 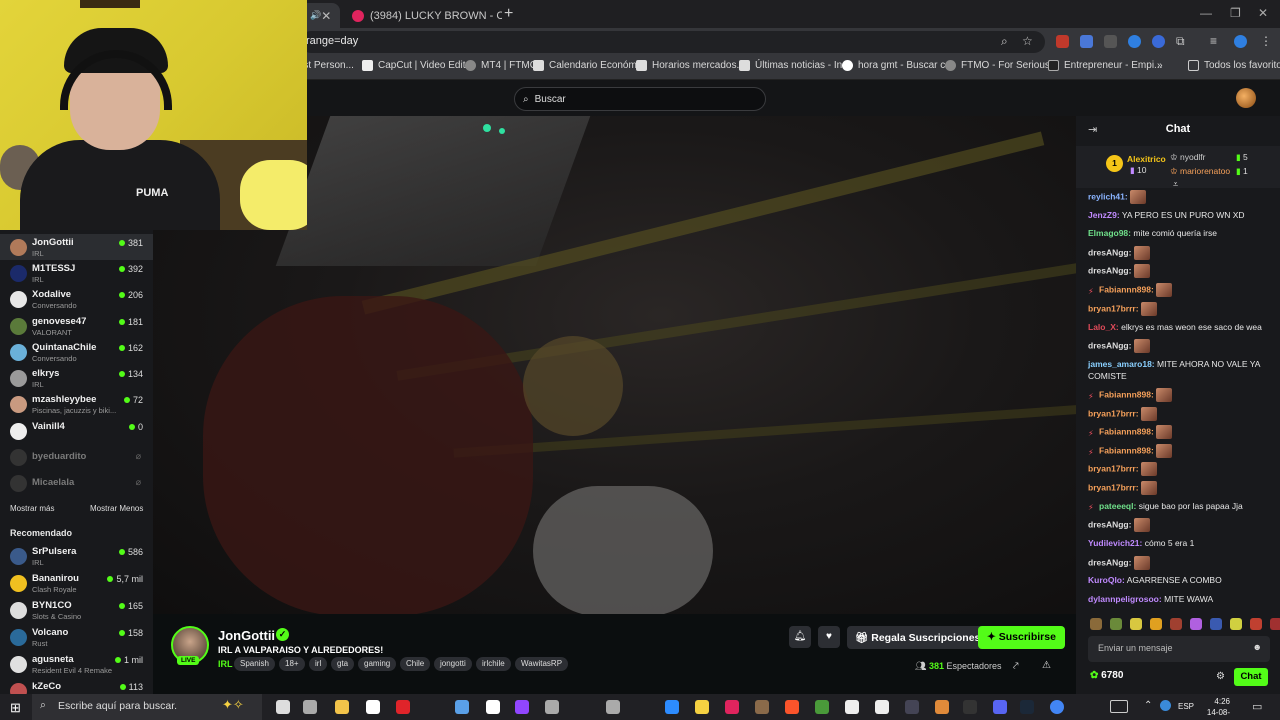 What do you see at coordinates (76, 299) in the screenshot?
I see `sidebar-item-xodalive: Xodalive Conversando 206` at bounding box center [76, 299].